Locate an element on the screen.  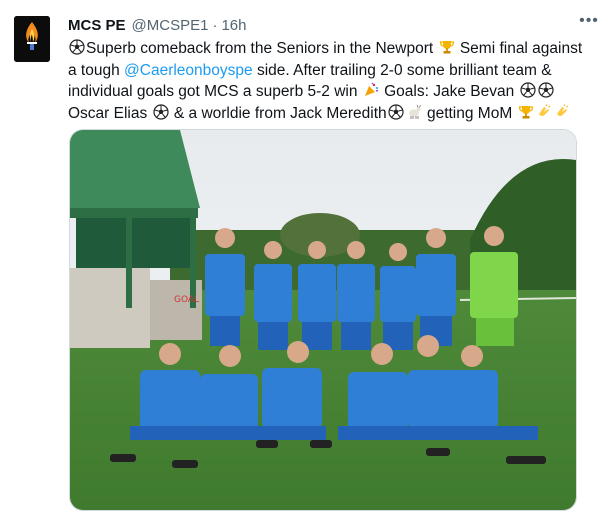
text-part-6: & a worldie from Jack Meredith is located at coordinates (278, 113).